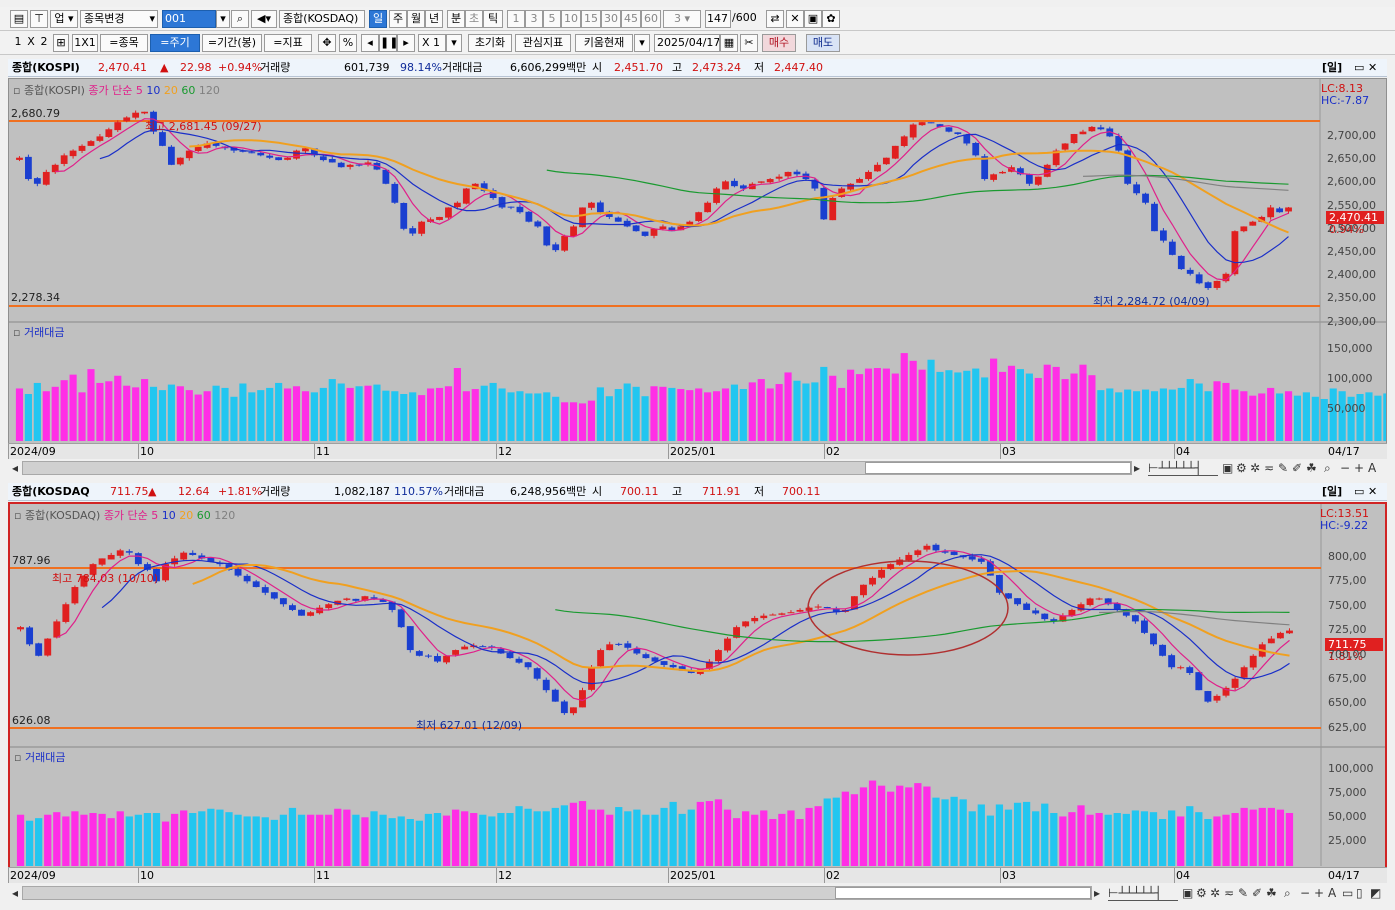 Image resolution: width=1395 pixels, height=910 pixels. What do you see at coordinates (44, 43) in the screenshot?
I see `layout-2: 2` at bounding box center [44, 43].